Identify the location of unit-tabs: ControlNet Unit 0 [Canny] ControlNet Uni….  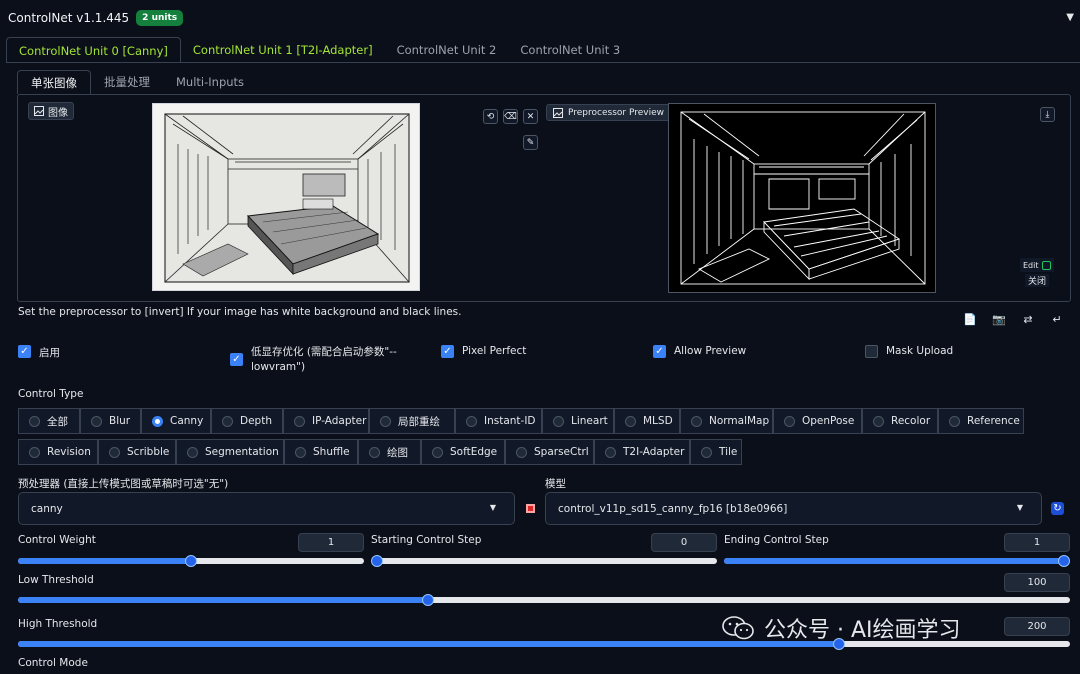
(319, 50).